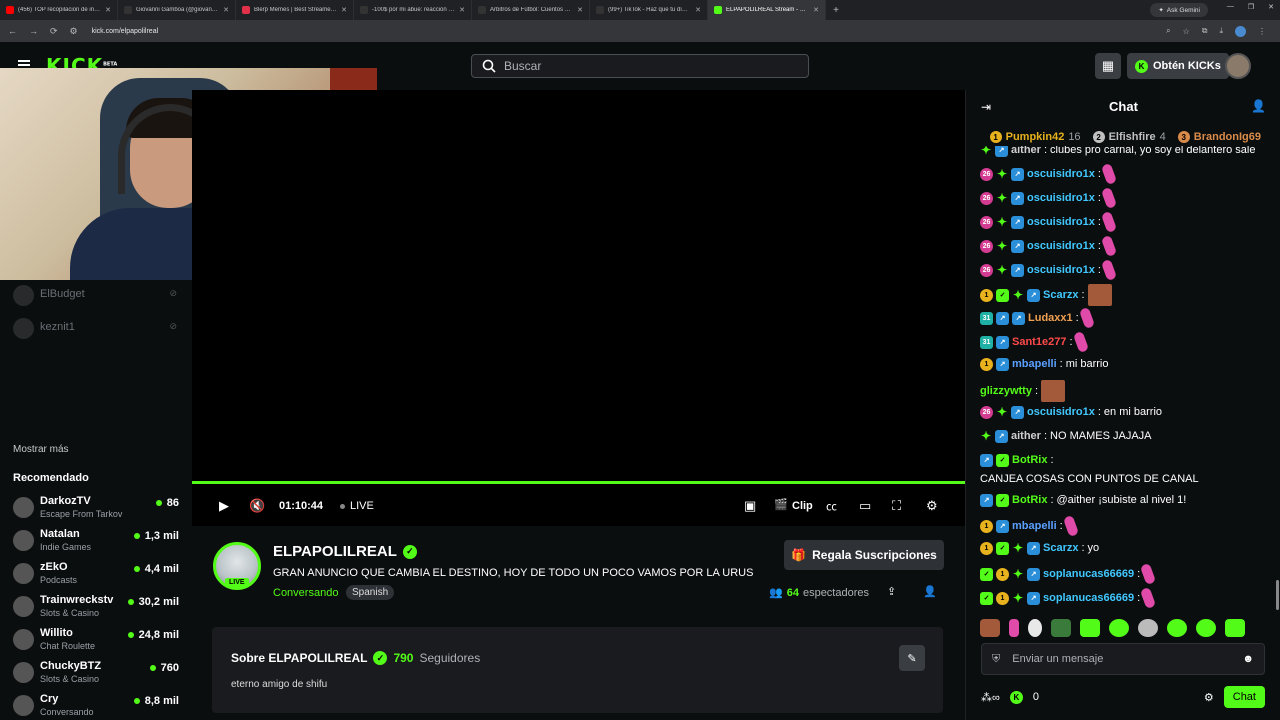 The height and width of the screenshot is (720, 1280). I want to click on page-scrollbar, so click(1277, 595).